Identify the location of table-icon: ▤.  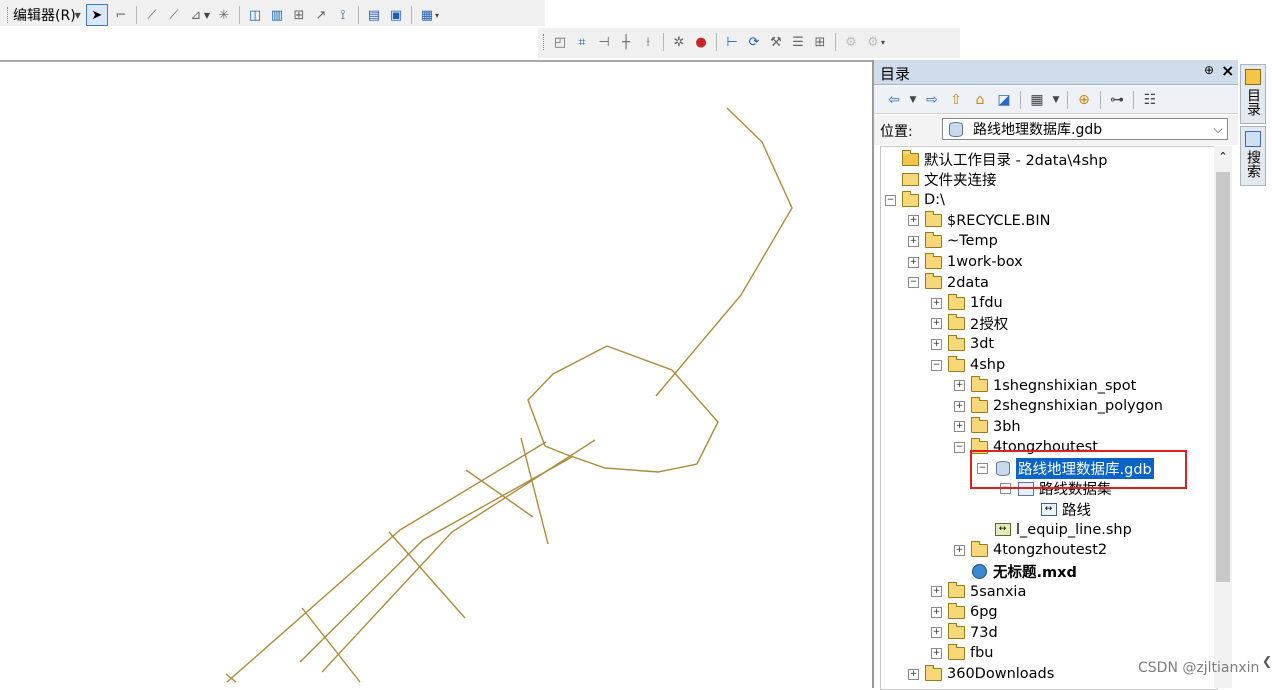
(374, 15).